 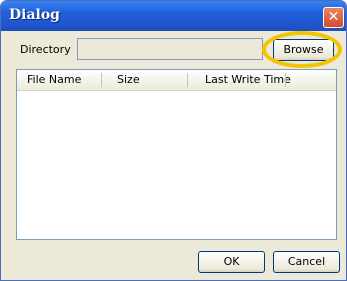 I want to click on close-button: ✕, so click(x=333, y=17).